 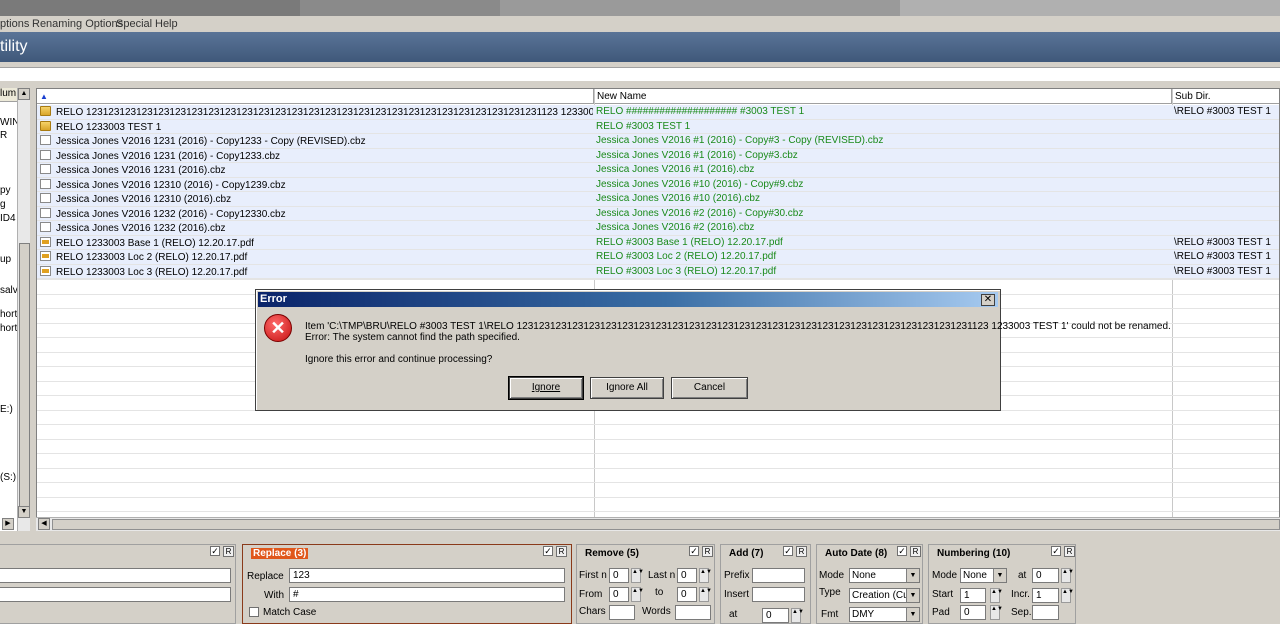 I want to click on add-at-spinner: ▲▼, so click(x=797, y=615).